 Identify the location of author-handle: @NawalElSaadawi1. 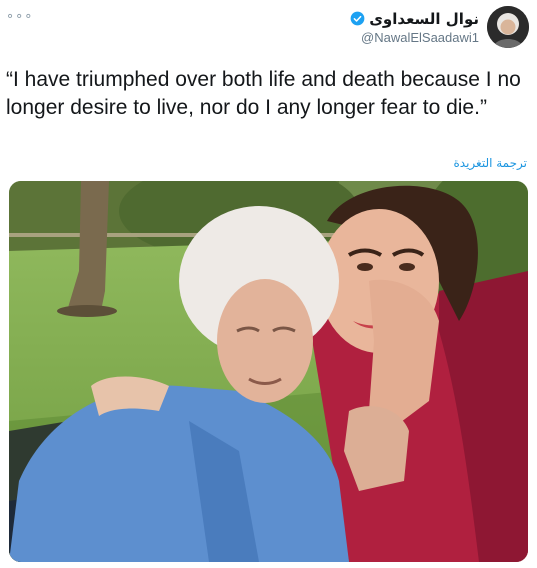
(420, 37).